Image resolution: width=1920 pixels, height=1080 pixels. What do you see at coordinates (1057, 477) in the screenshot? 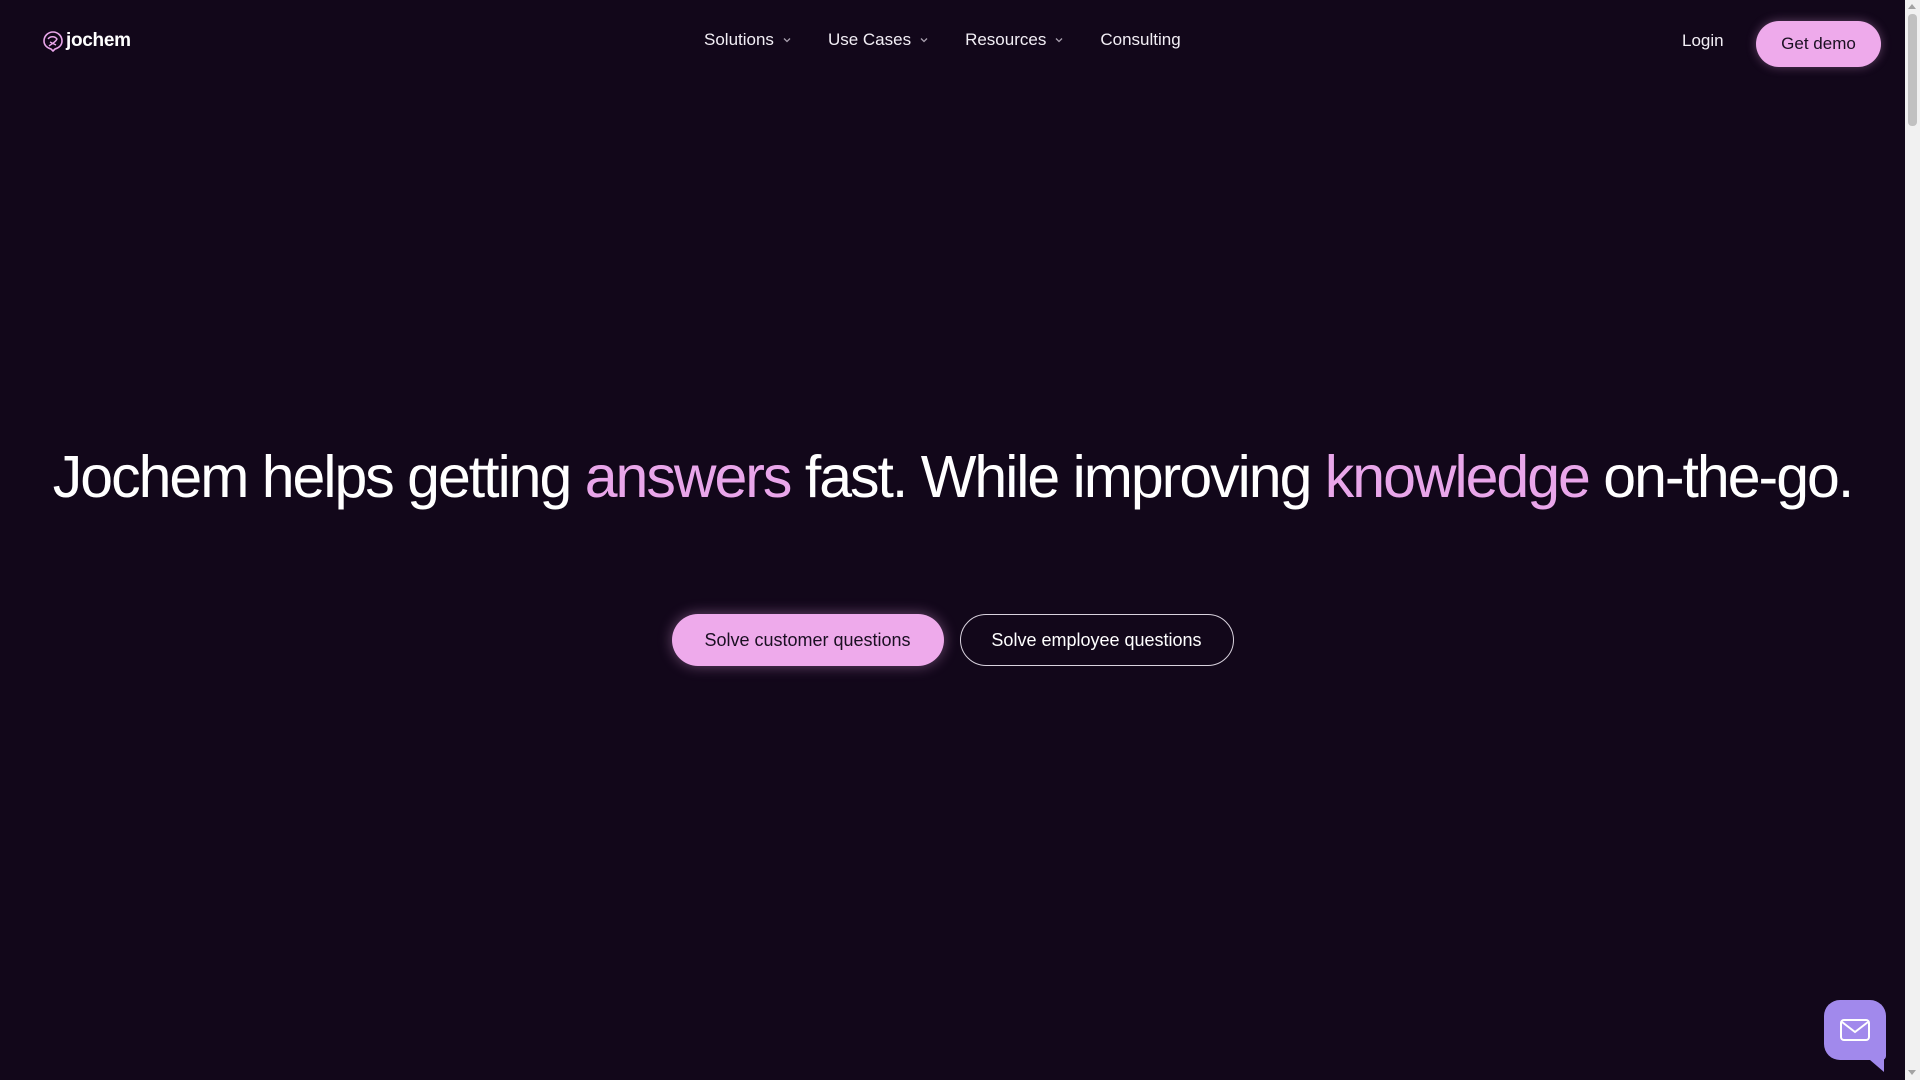
I see `headline-text: fast. While improving` at bounding box center [1057, 477].